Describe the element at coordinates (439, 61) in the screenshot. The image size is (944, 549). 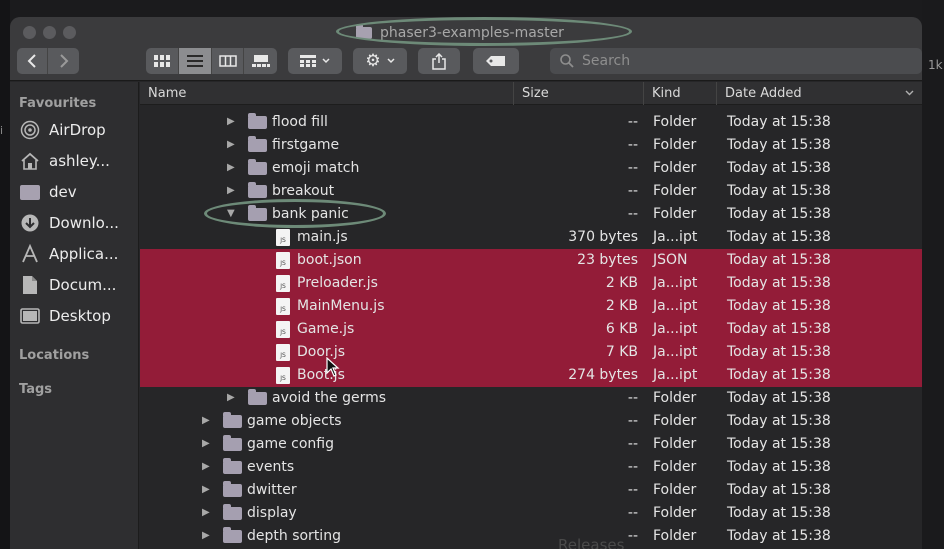
I see `share-button` at that location.